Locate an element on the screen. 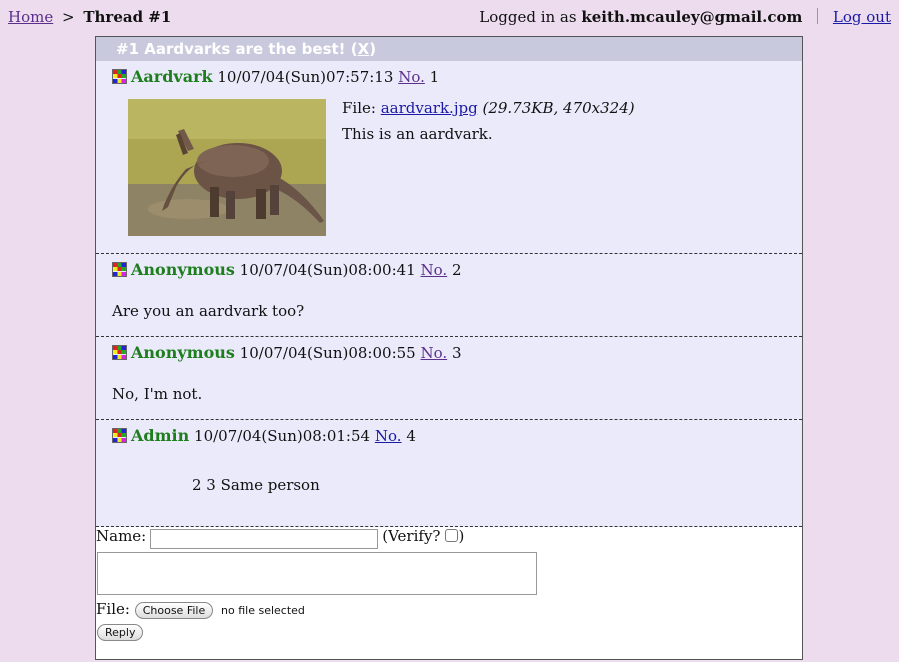 The width and height of the screenshot is (899, 662). post-meta: Anonymous 10/07/04(Sun)08:00:55 No. 3 is located at coordinates (287, 352).